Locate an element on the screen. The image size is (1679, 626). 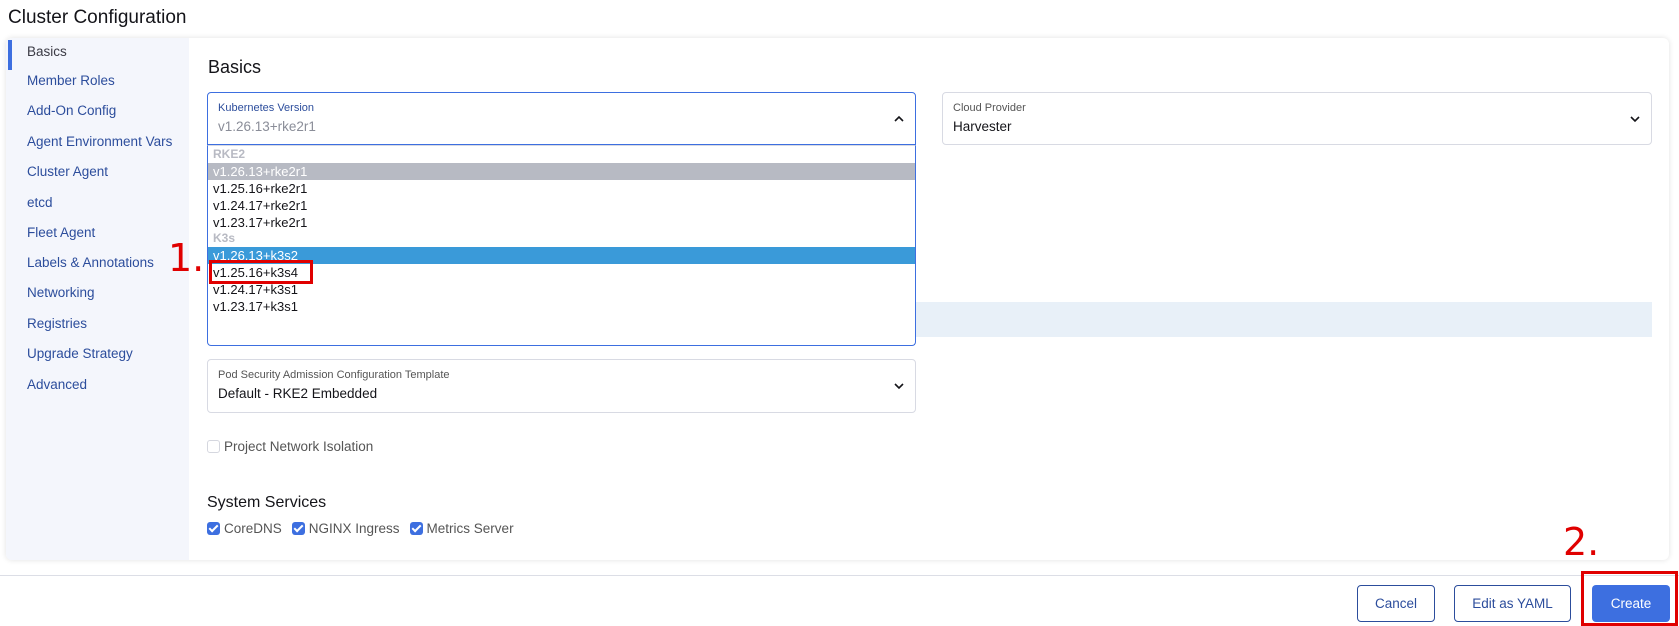
dropdown-option: v1.24.17+k3s1 is located at coordinates (561, 289).